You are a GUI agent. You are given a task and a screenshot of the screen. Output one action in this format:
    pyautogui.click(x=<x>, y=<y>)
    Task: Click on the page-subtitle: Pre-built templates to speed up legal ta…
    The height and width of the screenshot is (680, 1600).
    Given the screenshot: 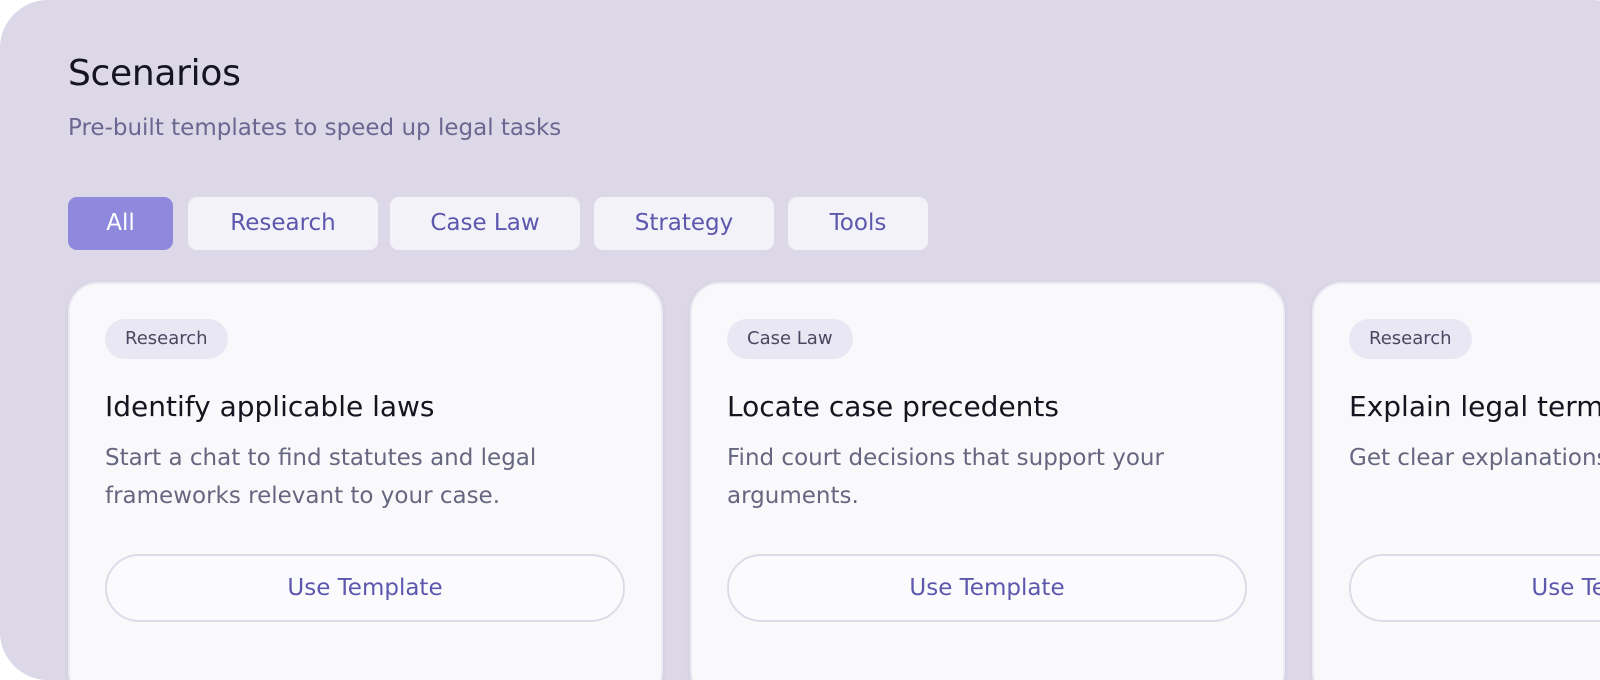 What is the action you would take?
    pyautogui.click(x=315, y=128)
    